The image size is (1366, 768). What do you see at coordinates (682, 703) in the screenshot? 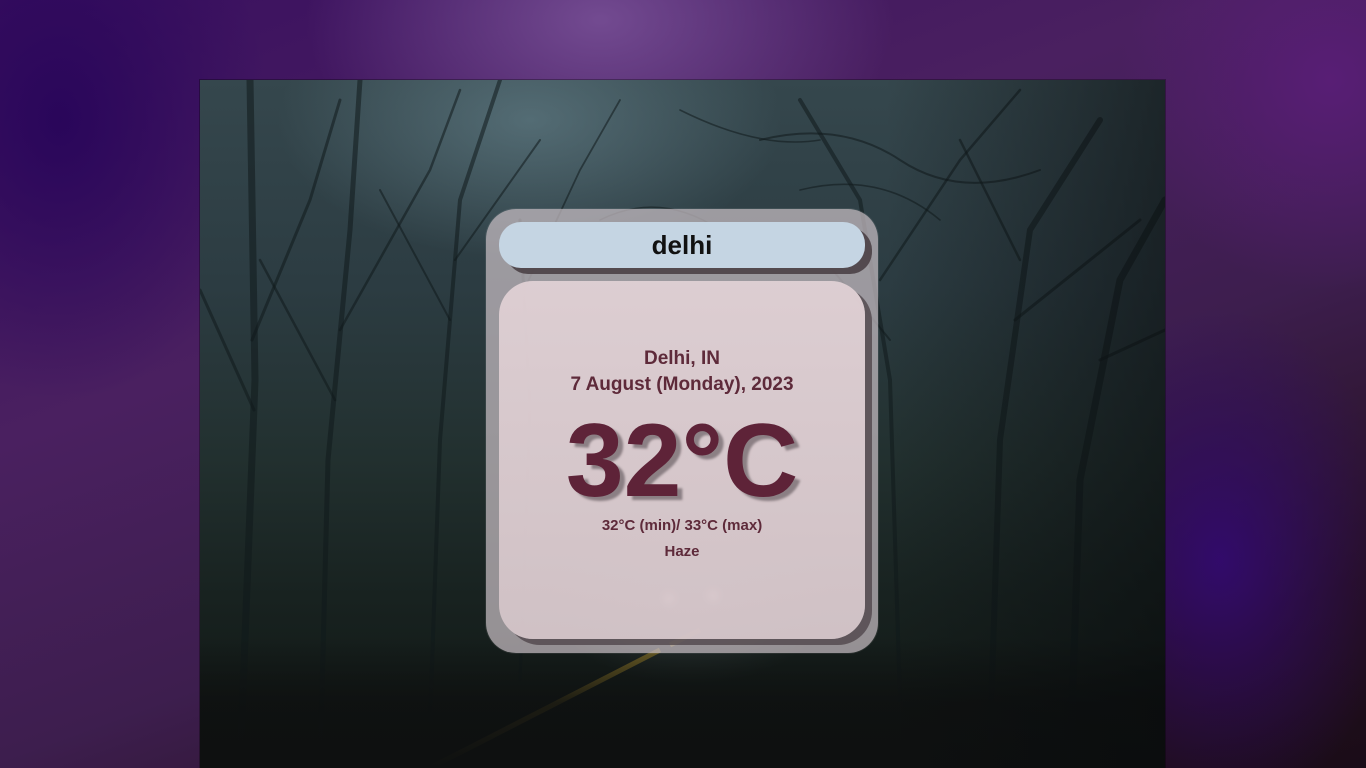
I see `road` at bounding box center [682, 703].